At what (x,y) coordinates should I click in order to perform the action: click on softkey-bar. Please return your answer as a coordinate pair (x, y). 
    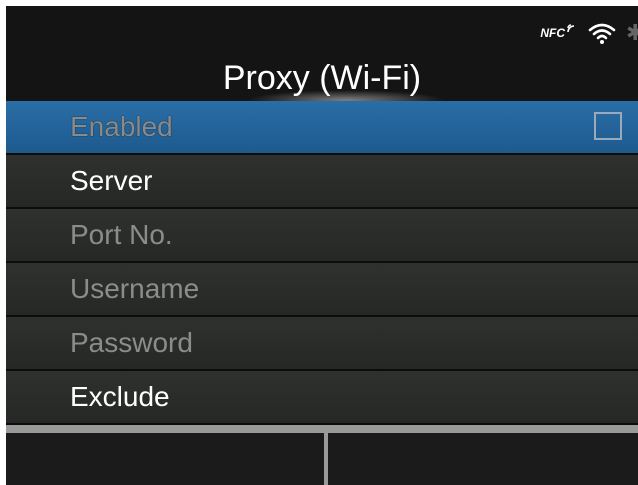
    Looking at the image, I should click on (322, 459).